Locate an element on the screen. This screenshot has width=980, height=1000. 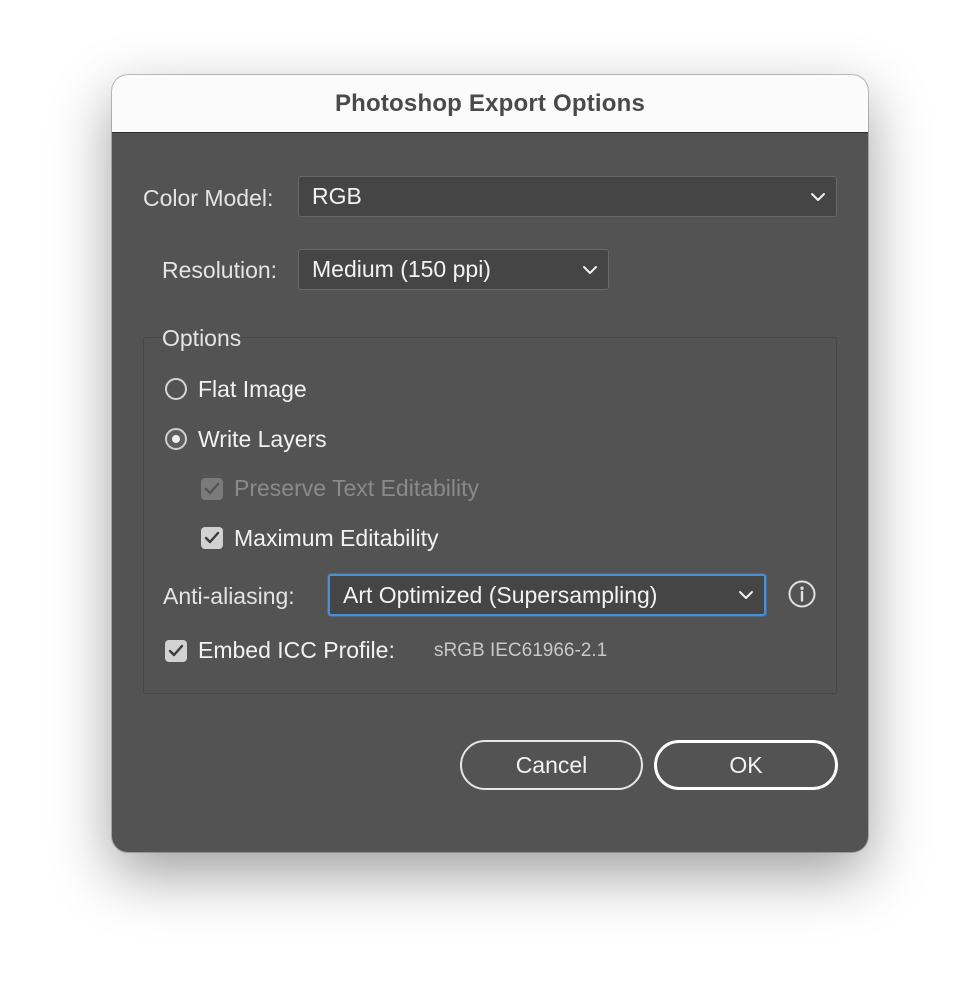
resolution-label: Resolution: is located at coordinates (220, 270).